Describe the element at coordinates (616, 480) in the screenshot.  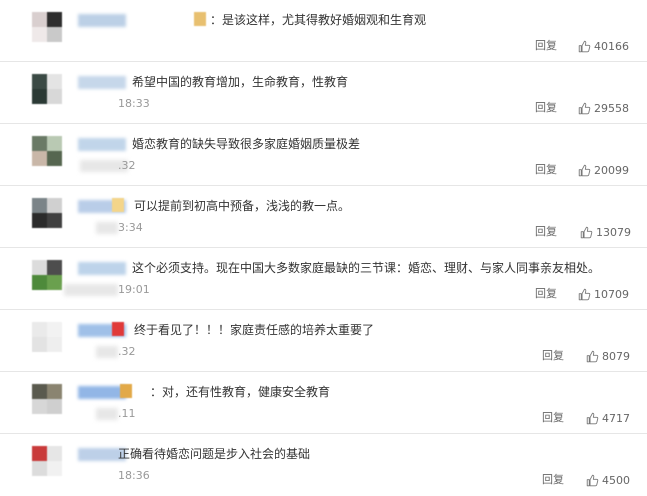
I see `like-count: 4500` at that location.